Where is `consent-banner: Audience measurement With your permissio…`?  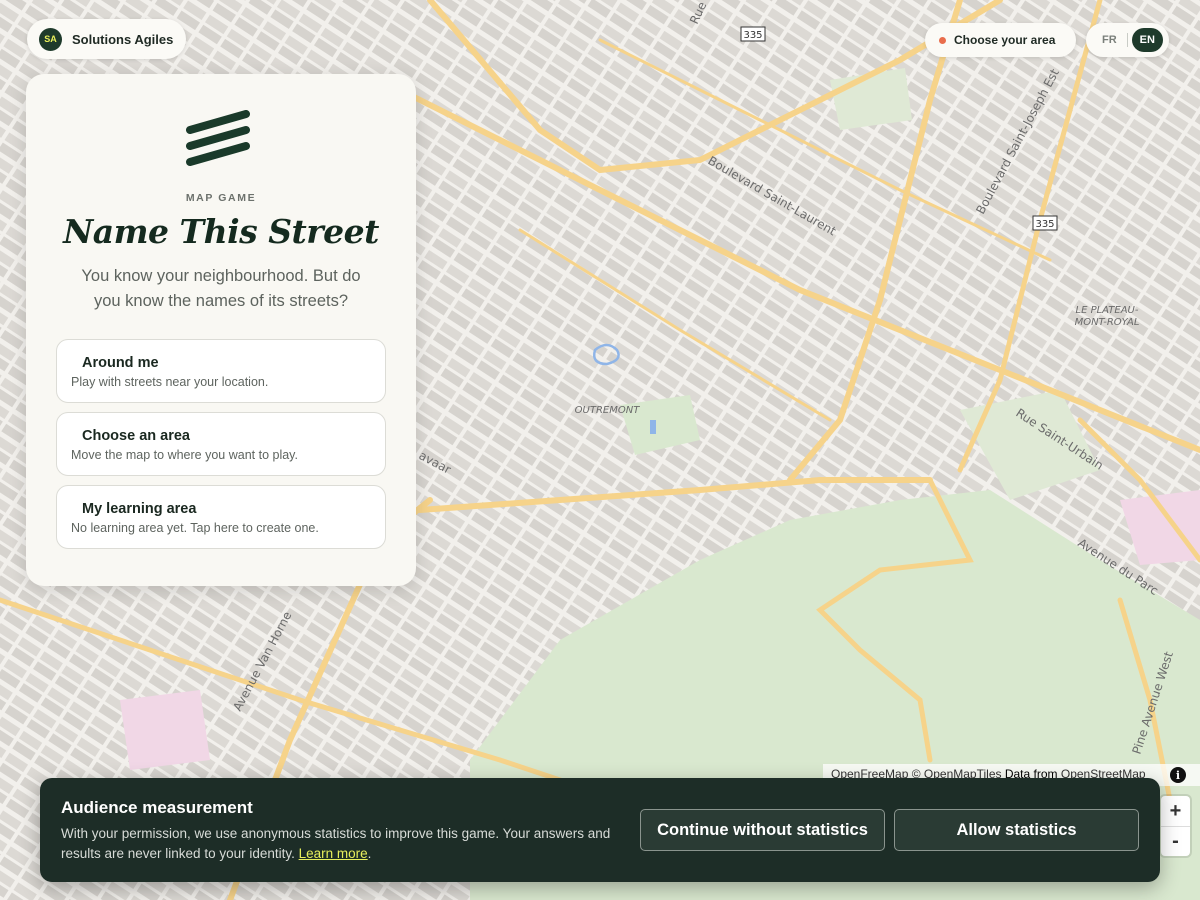 consent-banner: Audience measurement With your permissio… is located at coordinates (600, 830).